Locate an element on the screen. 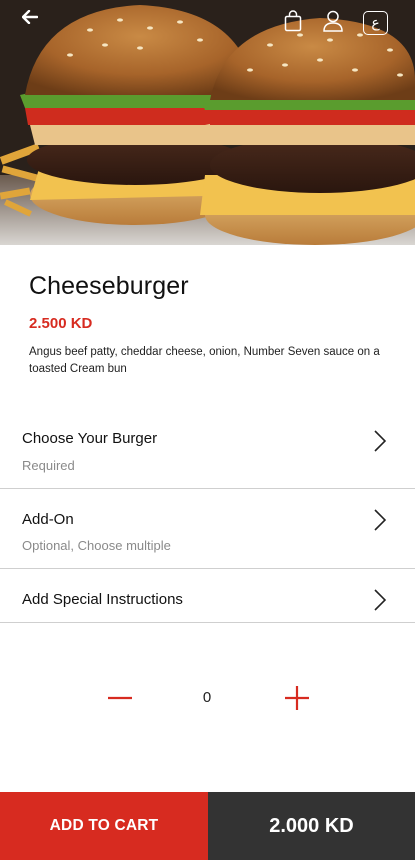  add-to-cart-button: ADD TO CART is located at coordinates (104, 826).